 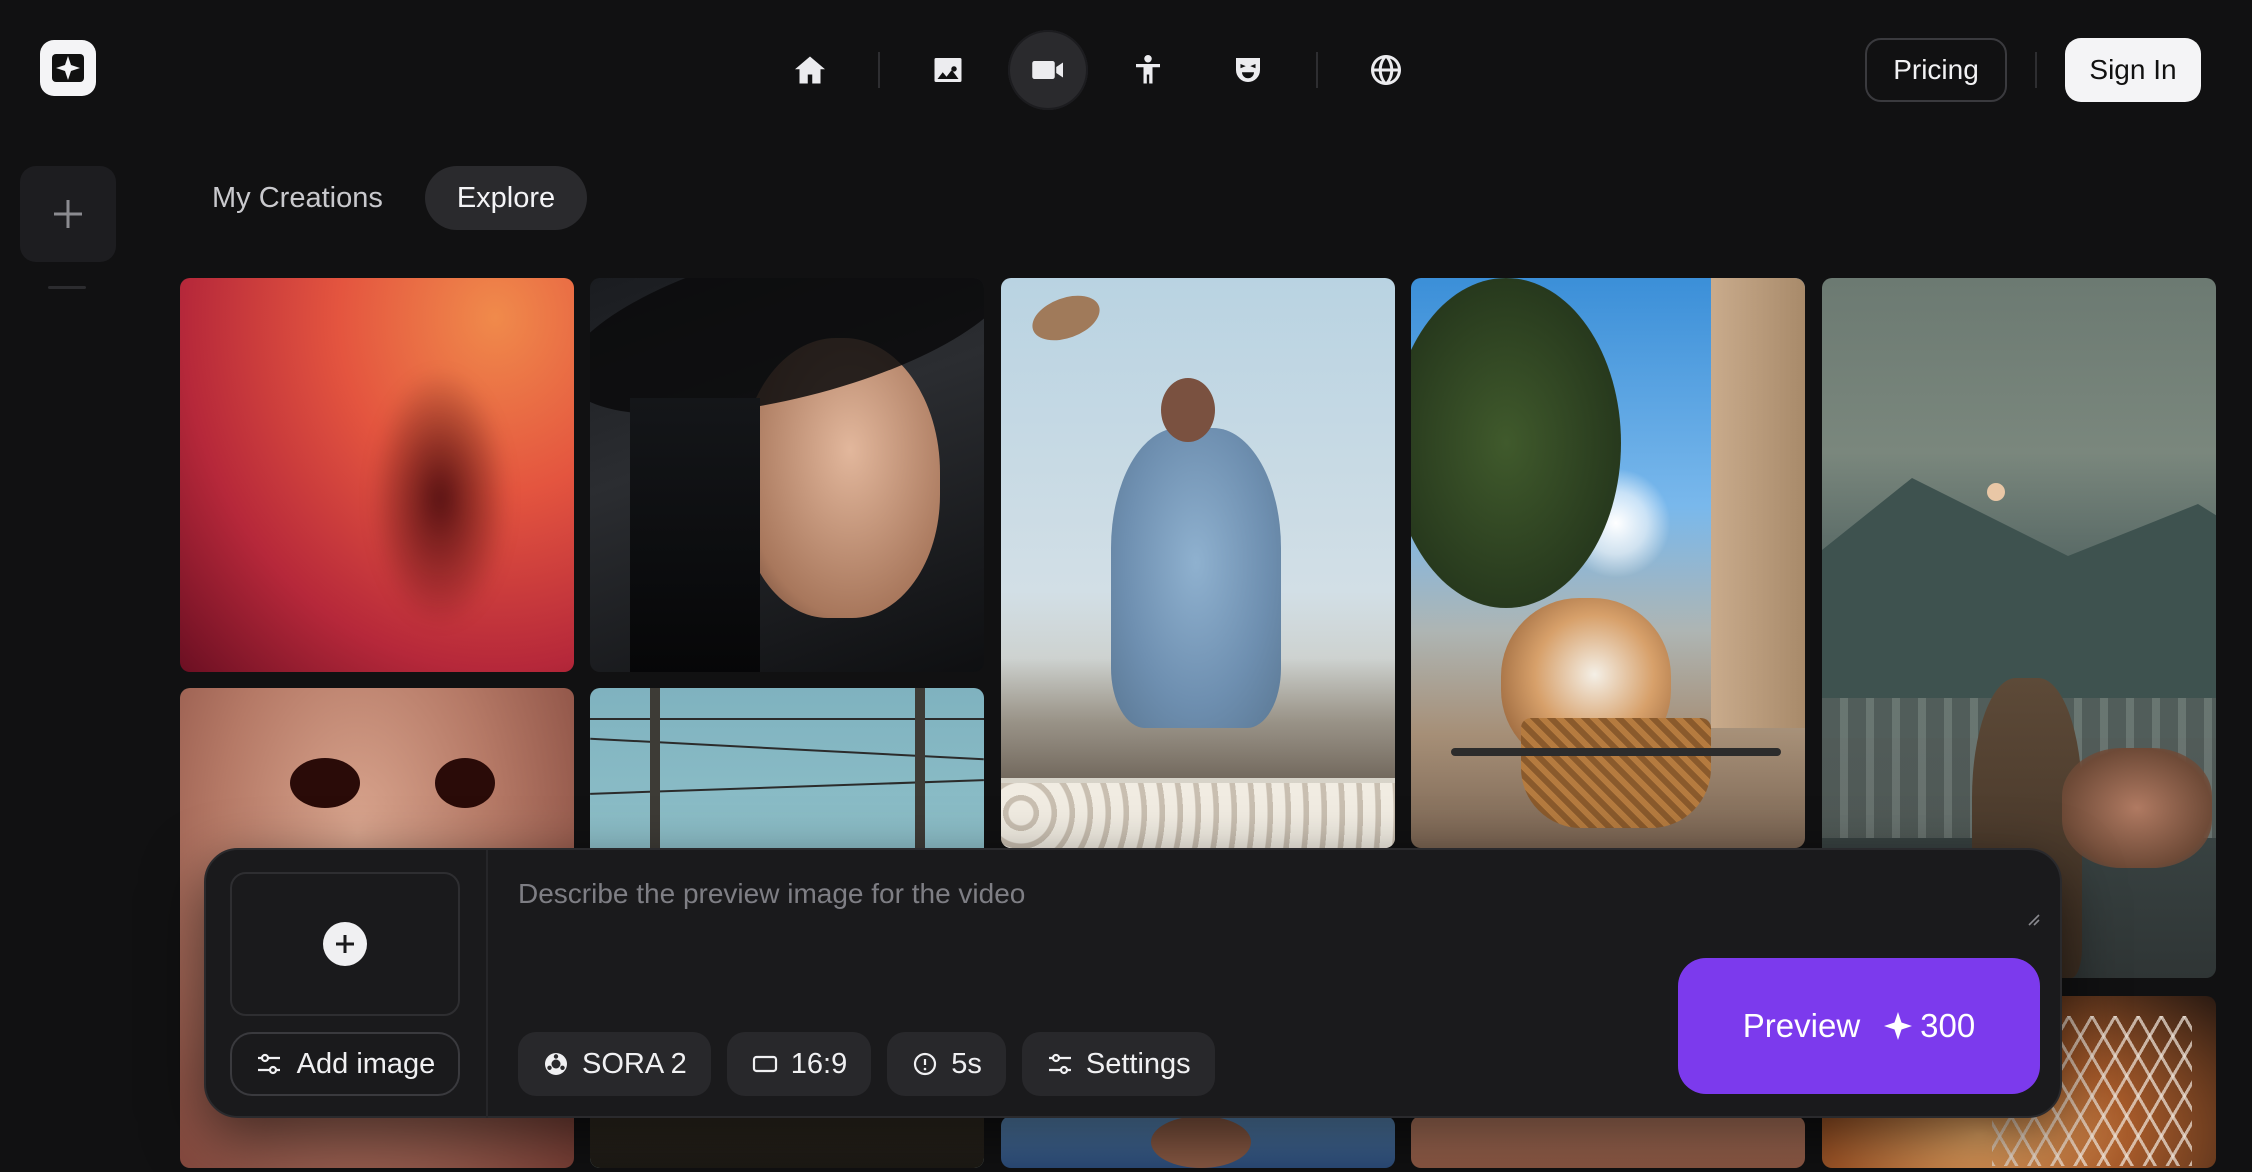 What do you see at coordinates (1898, 1026) in the screenshot?
I see `sparkle-icon` at bounding box center [1898, 1026].